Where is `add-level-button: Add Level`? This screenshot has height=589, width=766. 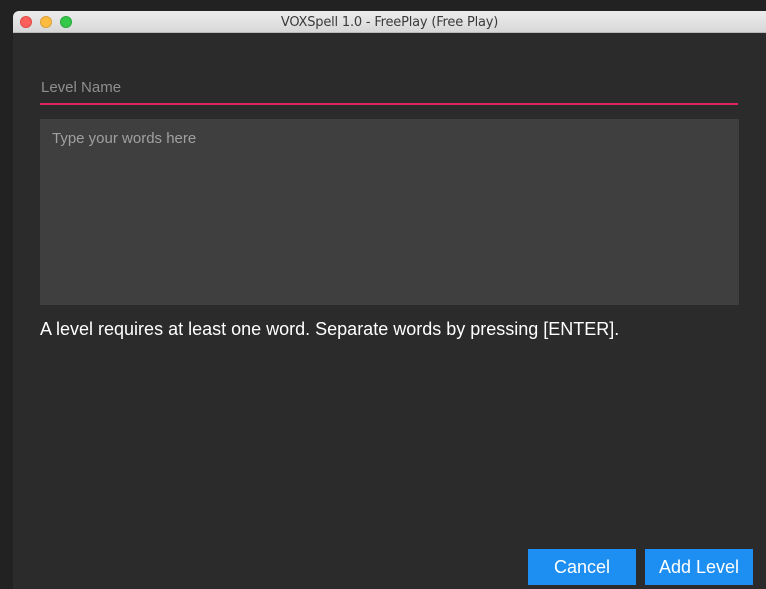
add-level-button: Add Level is located at coordinates (699, 567).